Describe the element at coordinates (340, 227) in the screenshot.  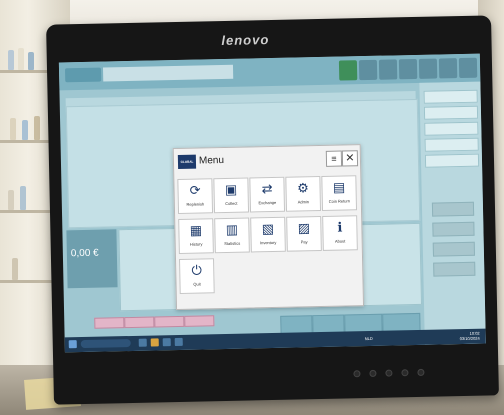
I see `info-icon: ℹ` at that location.